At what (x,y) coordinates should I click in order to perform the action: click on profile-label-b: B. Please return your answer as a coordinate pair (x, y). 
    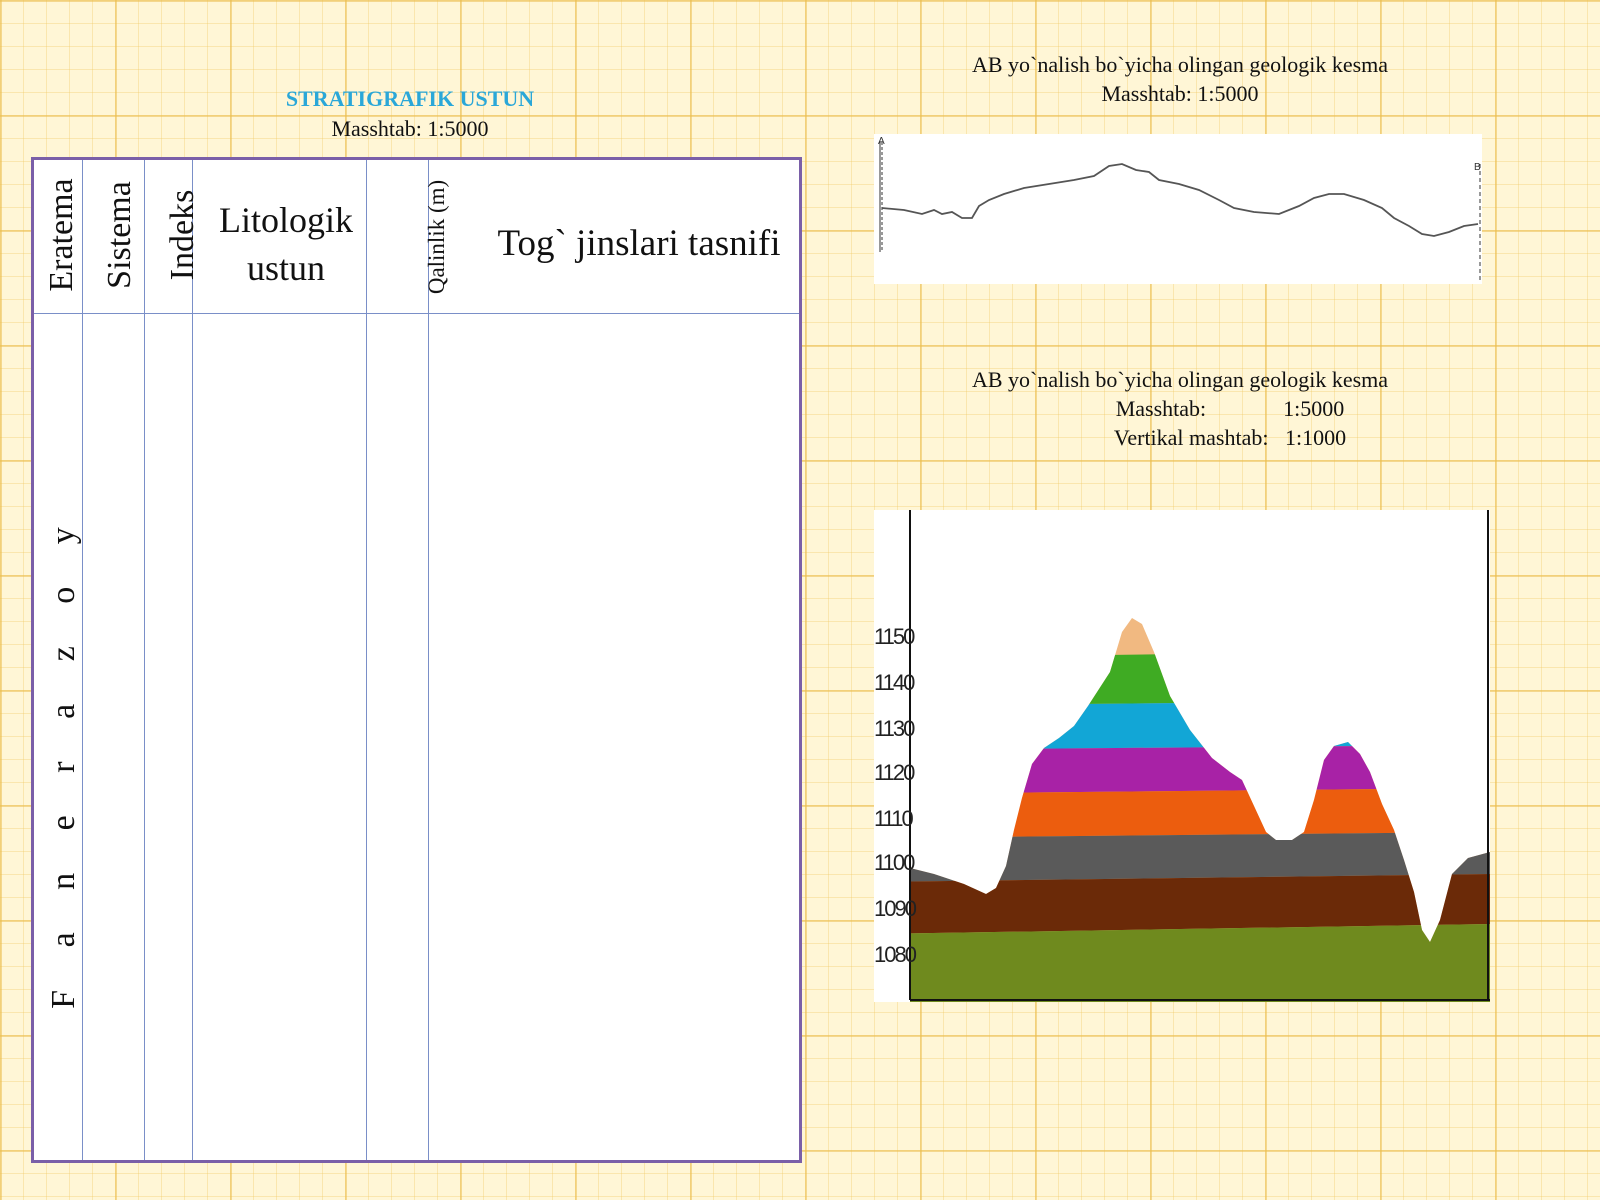
    Looking at the image, I should click on (1477, 167).